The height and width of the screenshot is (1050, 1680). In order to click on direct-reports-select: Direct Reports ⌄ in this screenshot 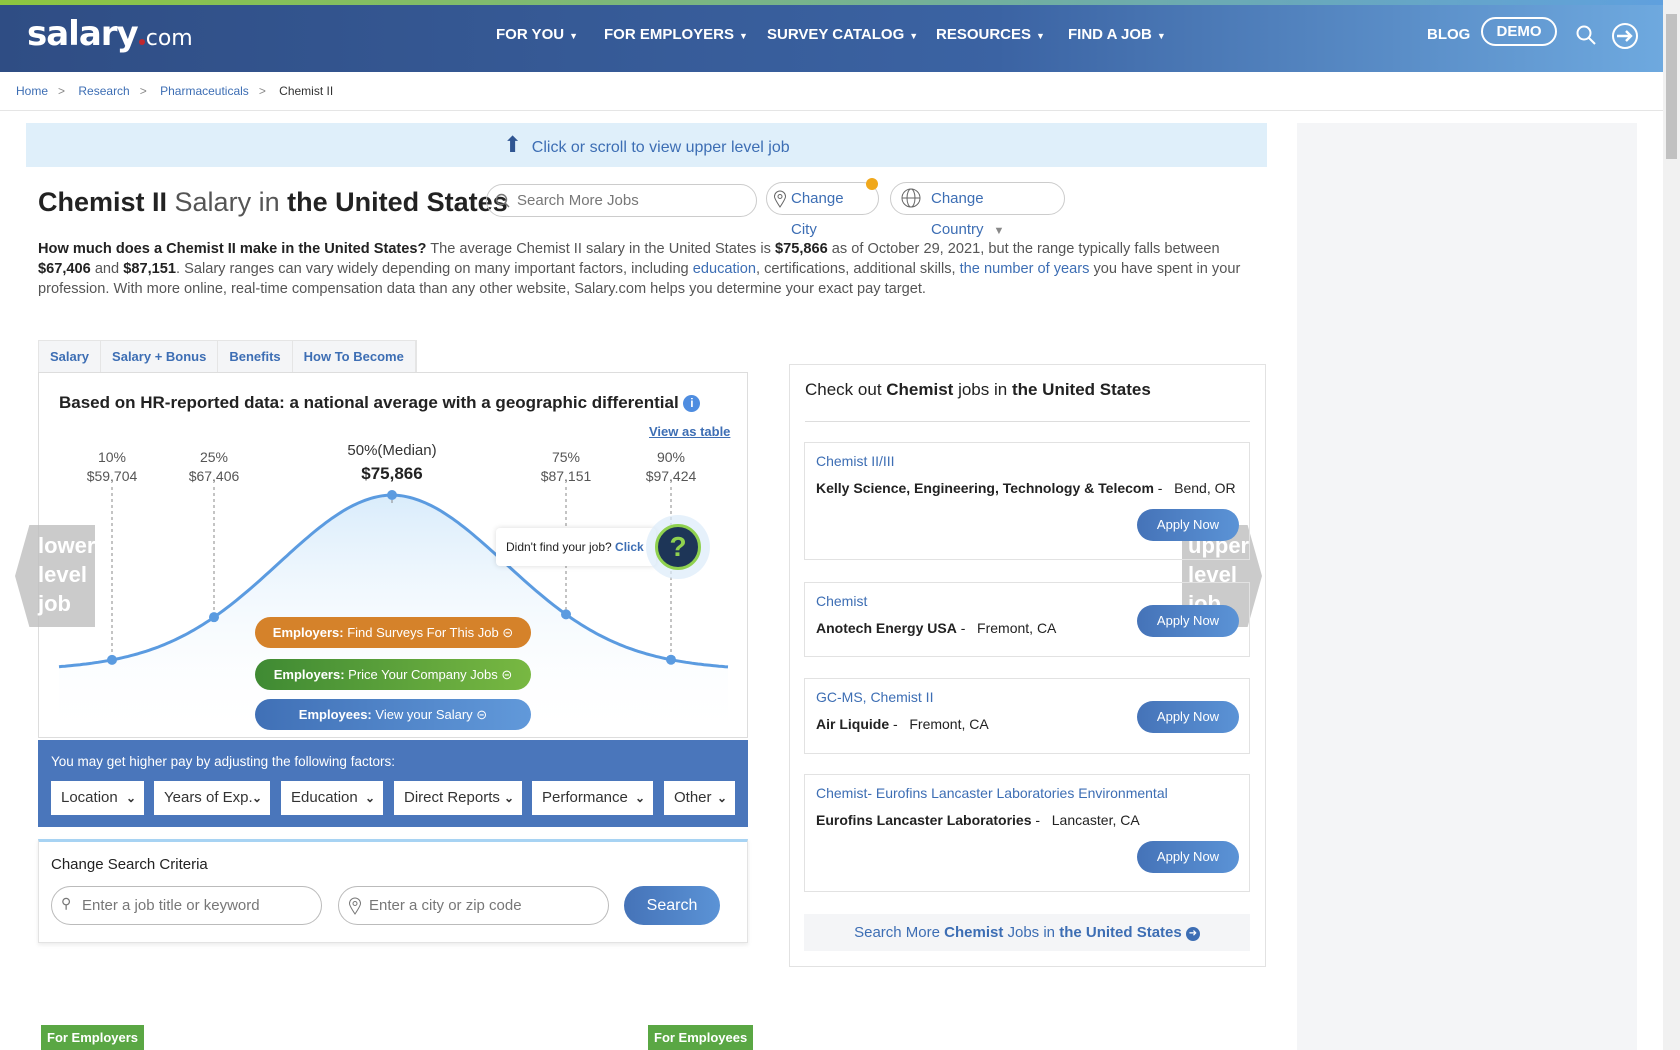, I will do `click(458, 798)`.